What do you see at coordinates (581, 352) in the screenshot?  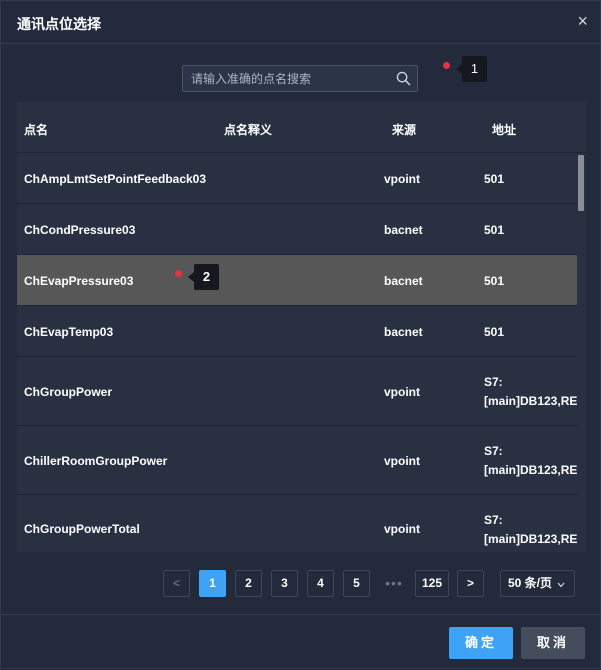 I see `table-scrollbar` at bounding box center [581, 352].